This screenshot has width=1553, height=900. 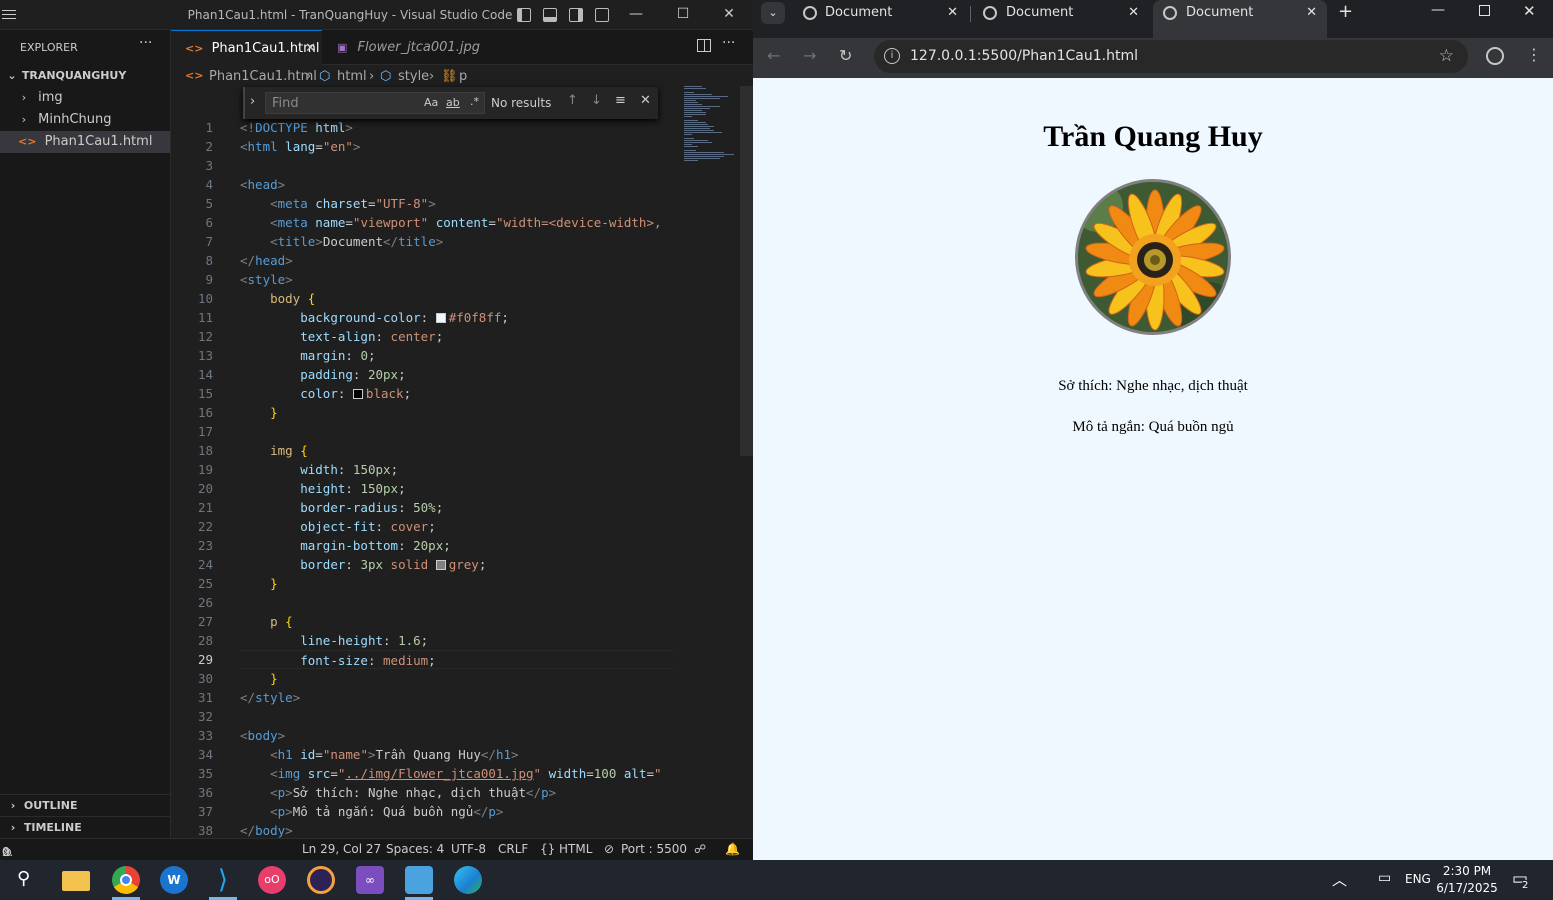 What do you see at coordinates (265, 48) in the screenshot?
I see `tab-label: Phan1Cau1.html` at bounding box center [265, 48].